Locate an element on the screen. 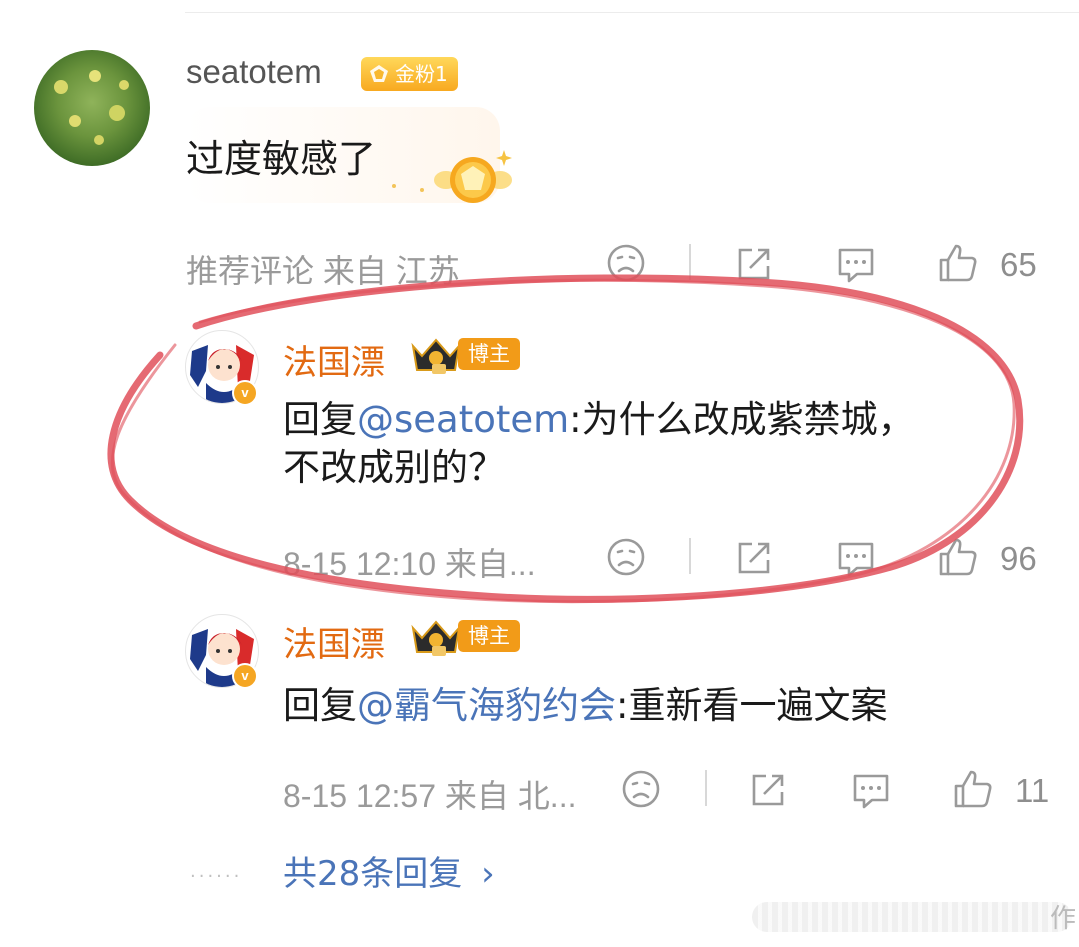  like-count: 96 is located at coordinates (1018, 558).